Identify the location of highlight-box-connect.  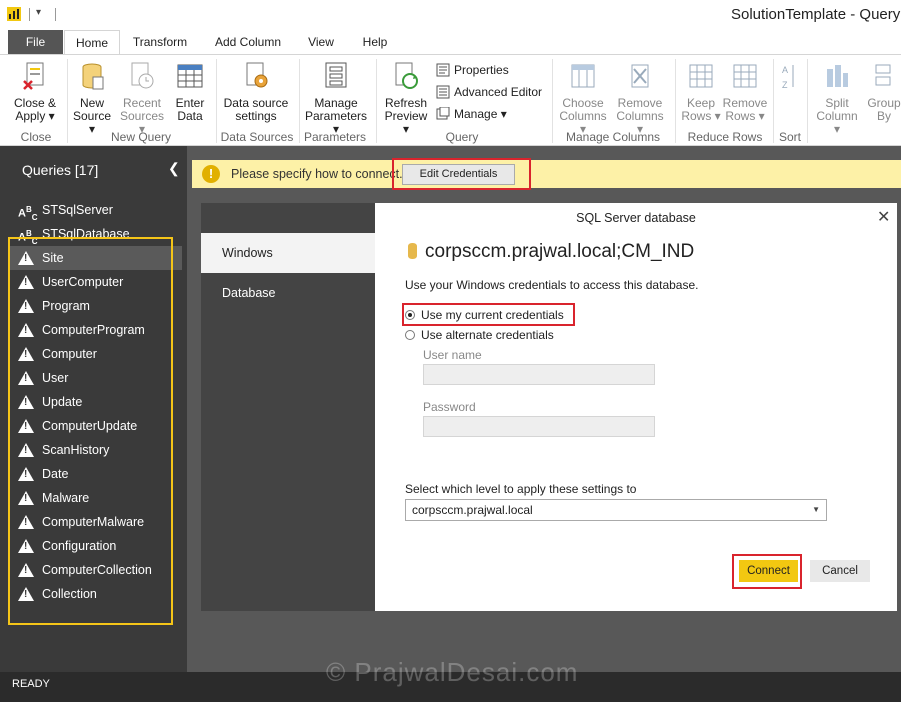
(767, 571).